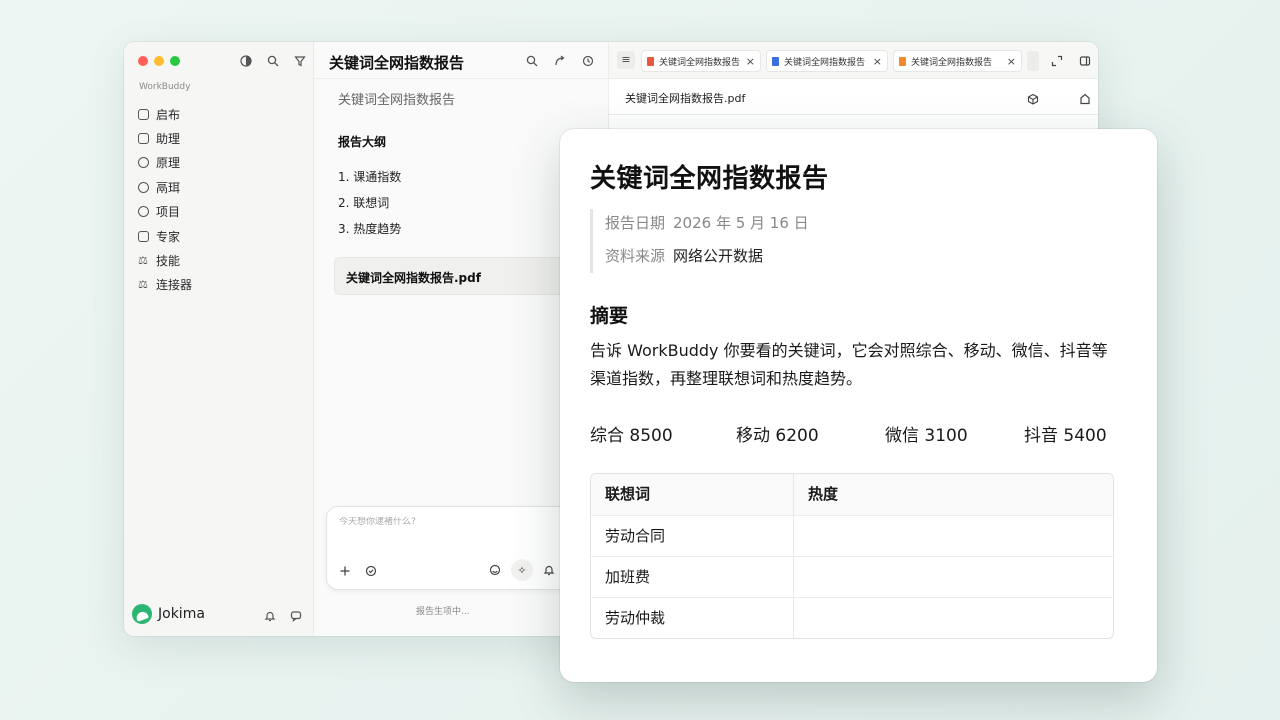 Image resolution: width=1280 pixels, height=720 pixels. I want to click on meta-date-value: 2026 年 5 月 16 日, so click(741, 223).